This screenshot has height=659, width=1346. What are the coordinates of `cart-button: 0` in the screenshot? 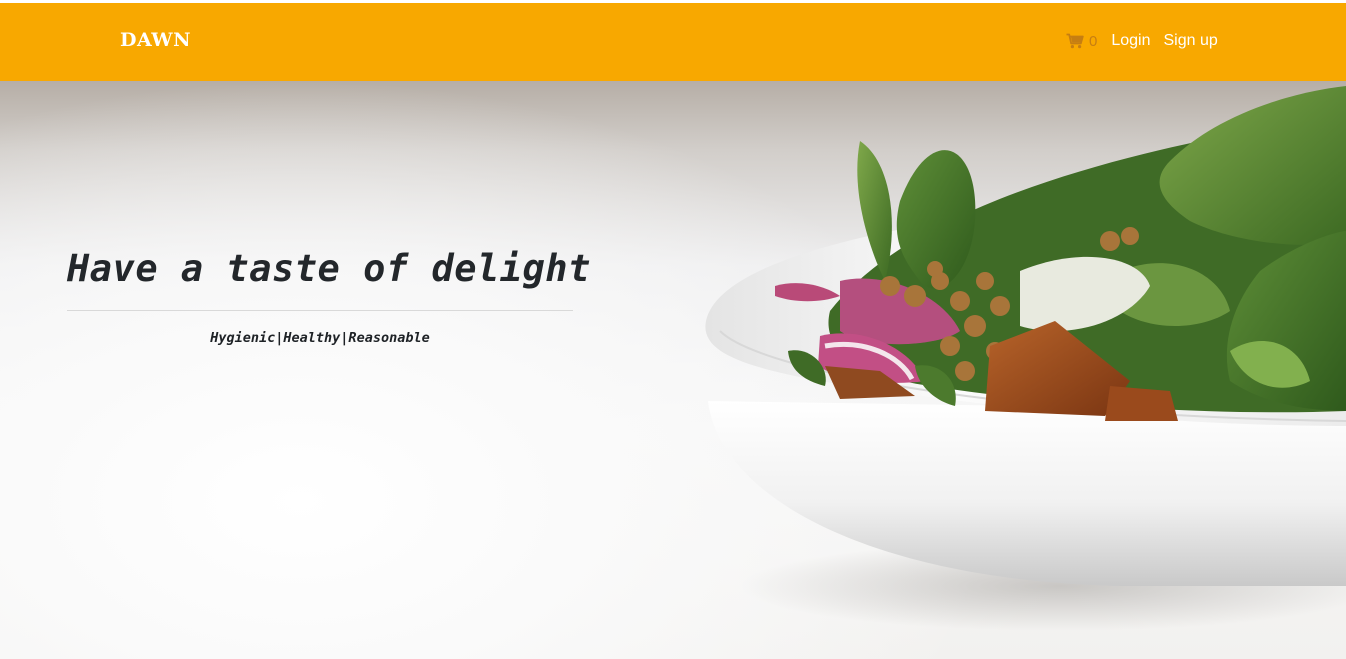 It's located at (1081, 41).